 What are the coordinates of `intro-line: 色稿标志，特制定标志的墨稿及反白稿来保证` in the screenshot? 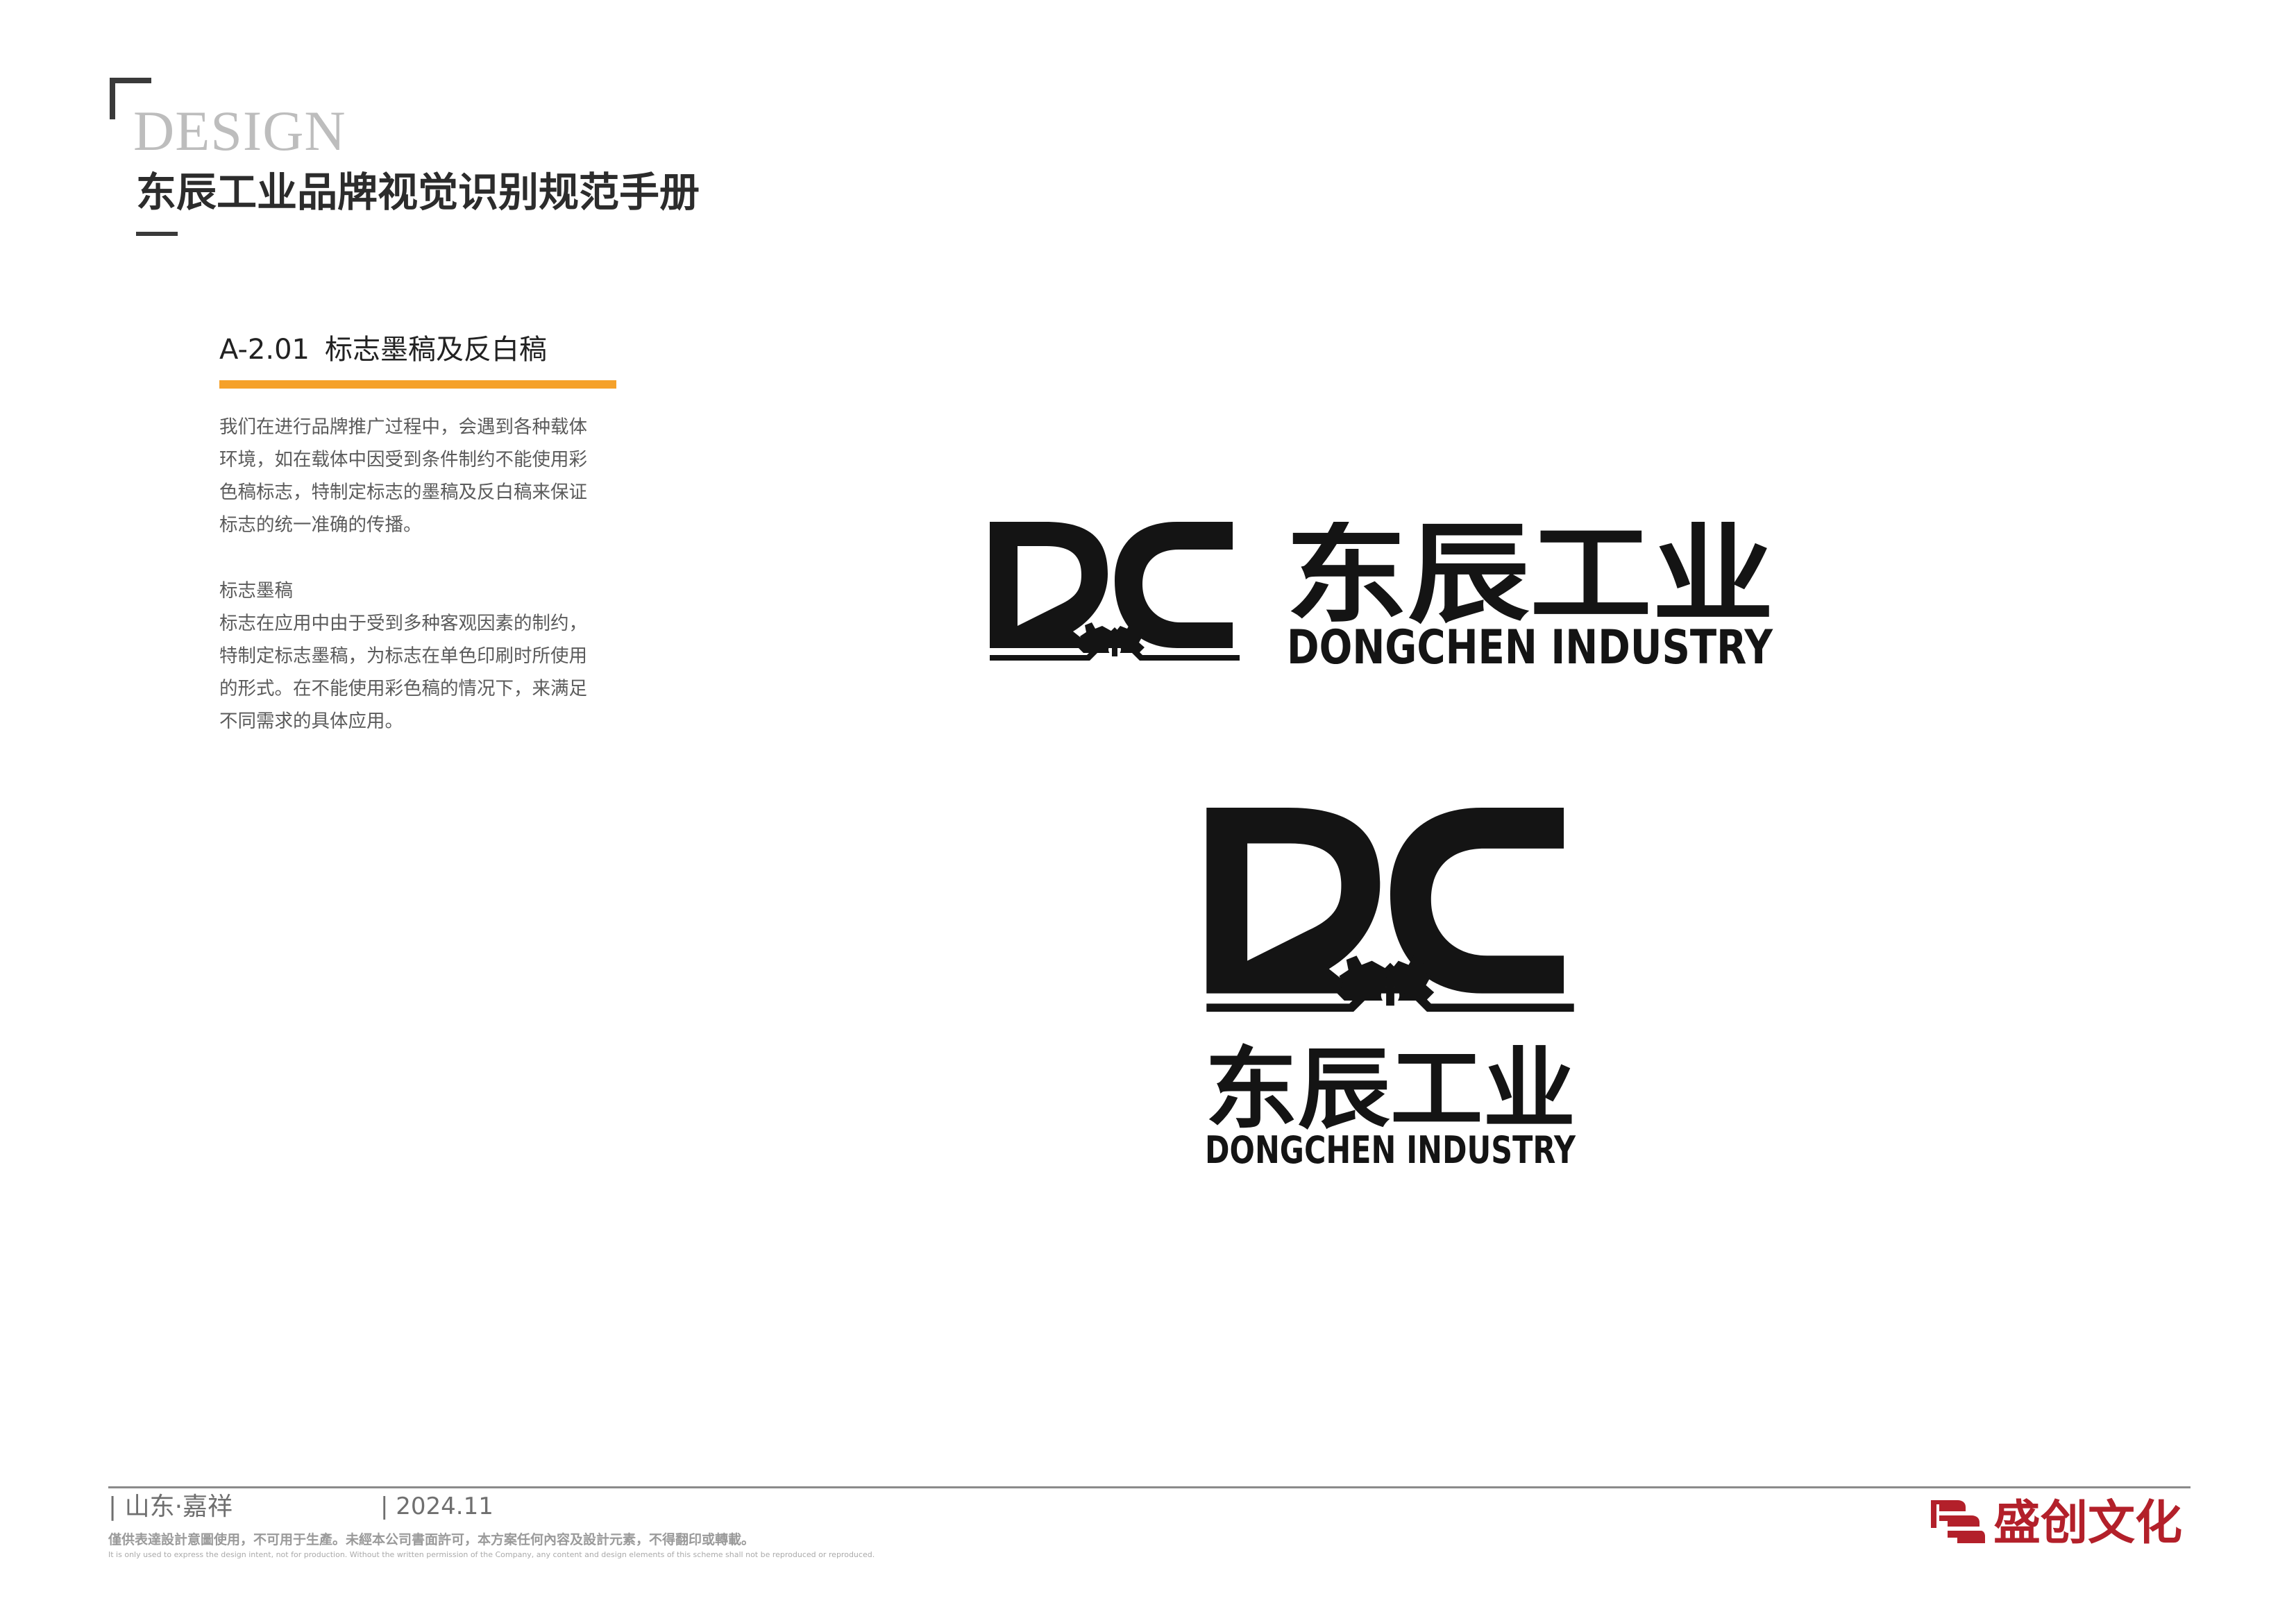 It's located at (403, 493).